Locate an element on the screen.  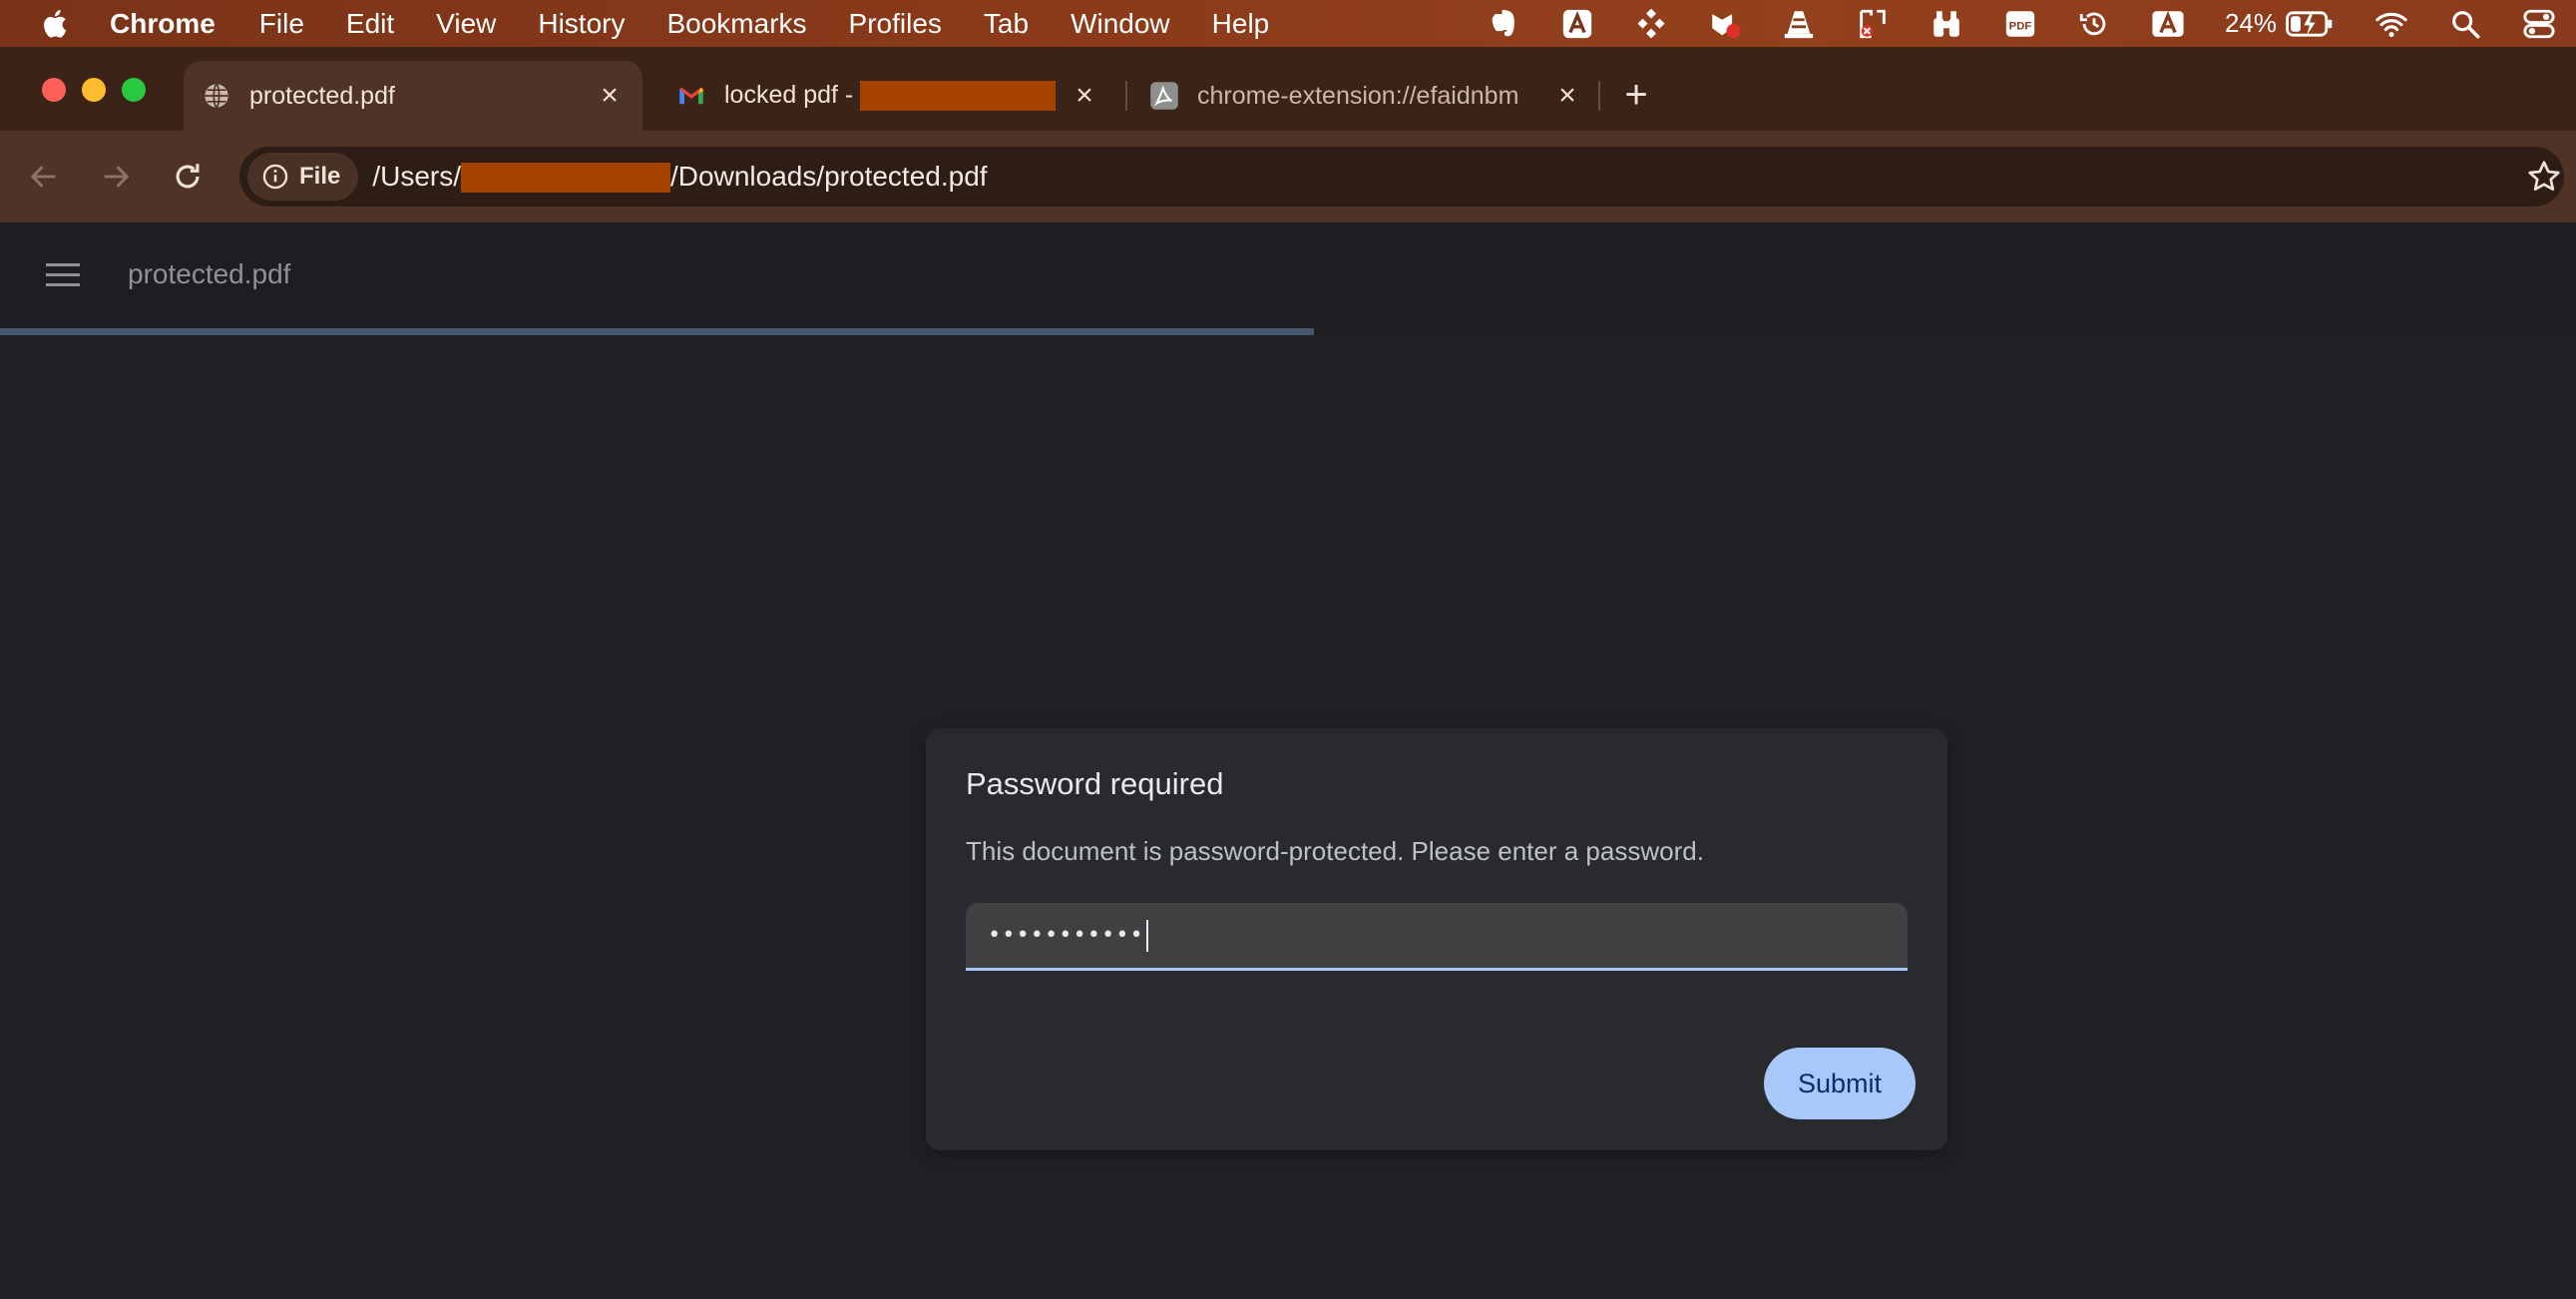
tab-title: chrome-extension://efaidnbm is located at coordinates (1358, 96).